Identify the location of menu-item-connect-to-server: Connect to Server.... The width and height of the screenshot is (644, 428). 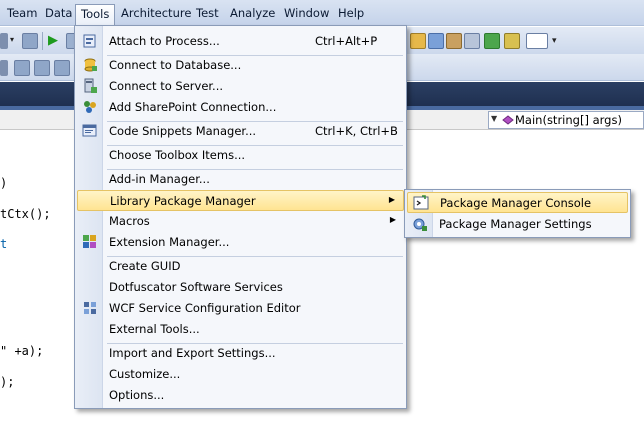
(240, 86).